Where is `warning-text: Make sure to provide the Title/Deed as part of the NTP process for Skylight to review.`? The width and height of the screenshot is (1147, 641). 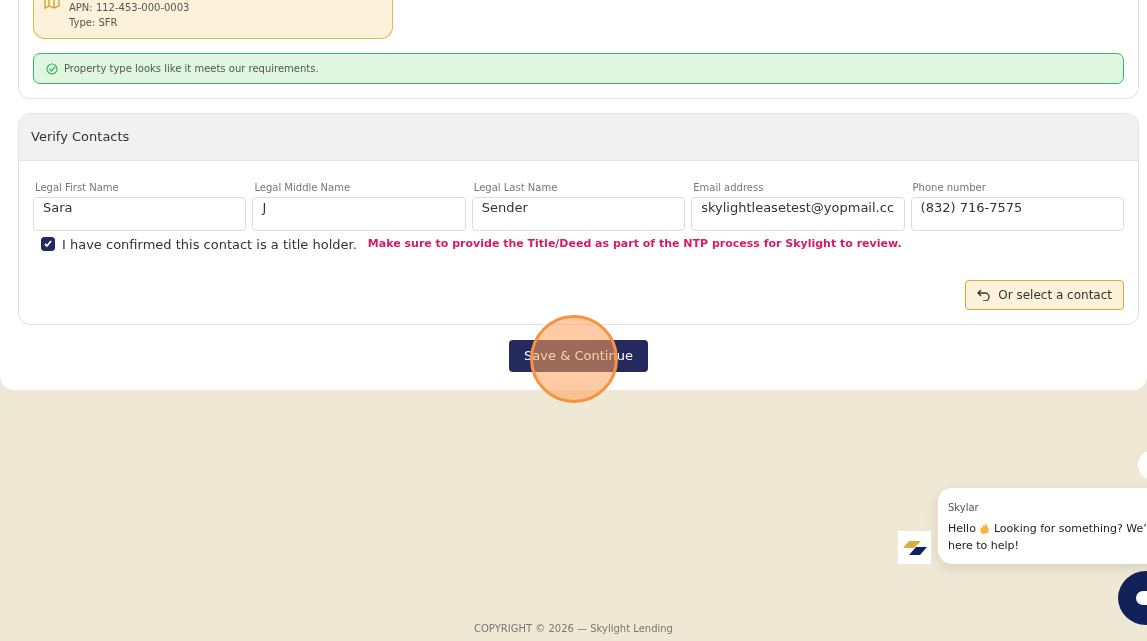 warning-text: Make sure to provide the Title/Deed as part of the NTP process for Skylight to review. is located at coordinates (634, 244).